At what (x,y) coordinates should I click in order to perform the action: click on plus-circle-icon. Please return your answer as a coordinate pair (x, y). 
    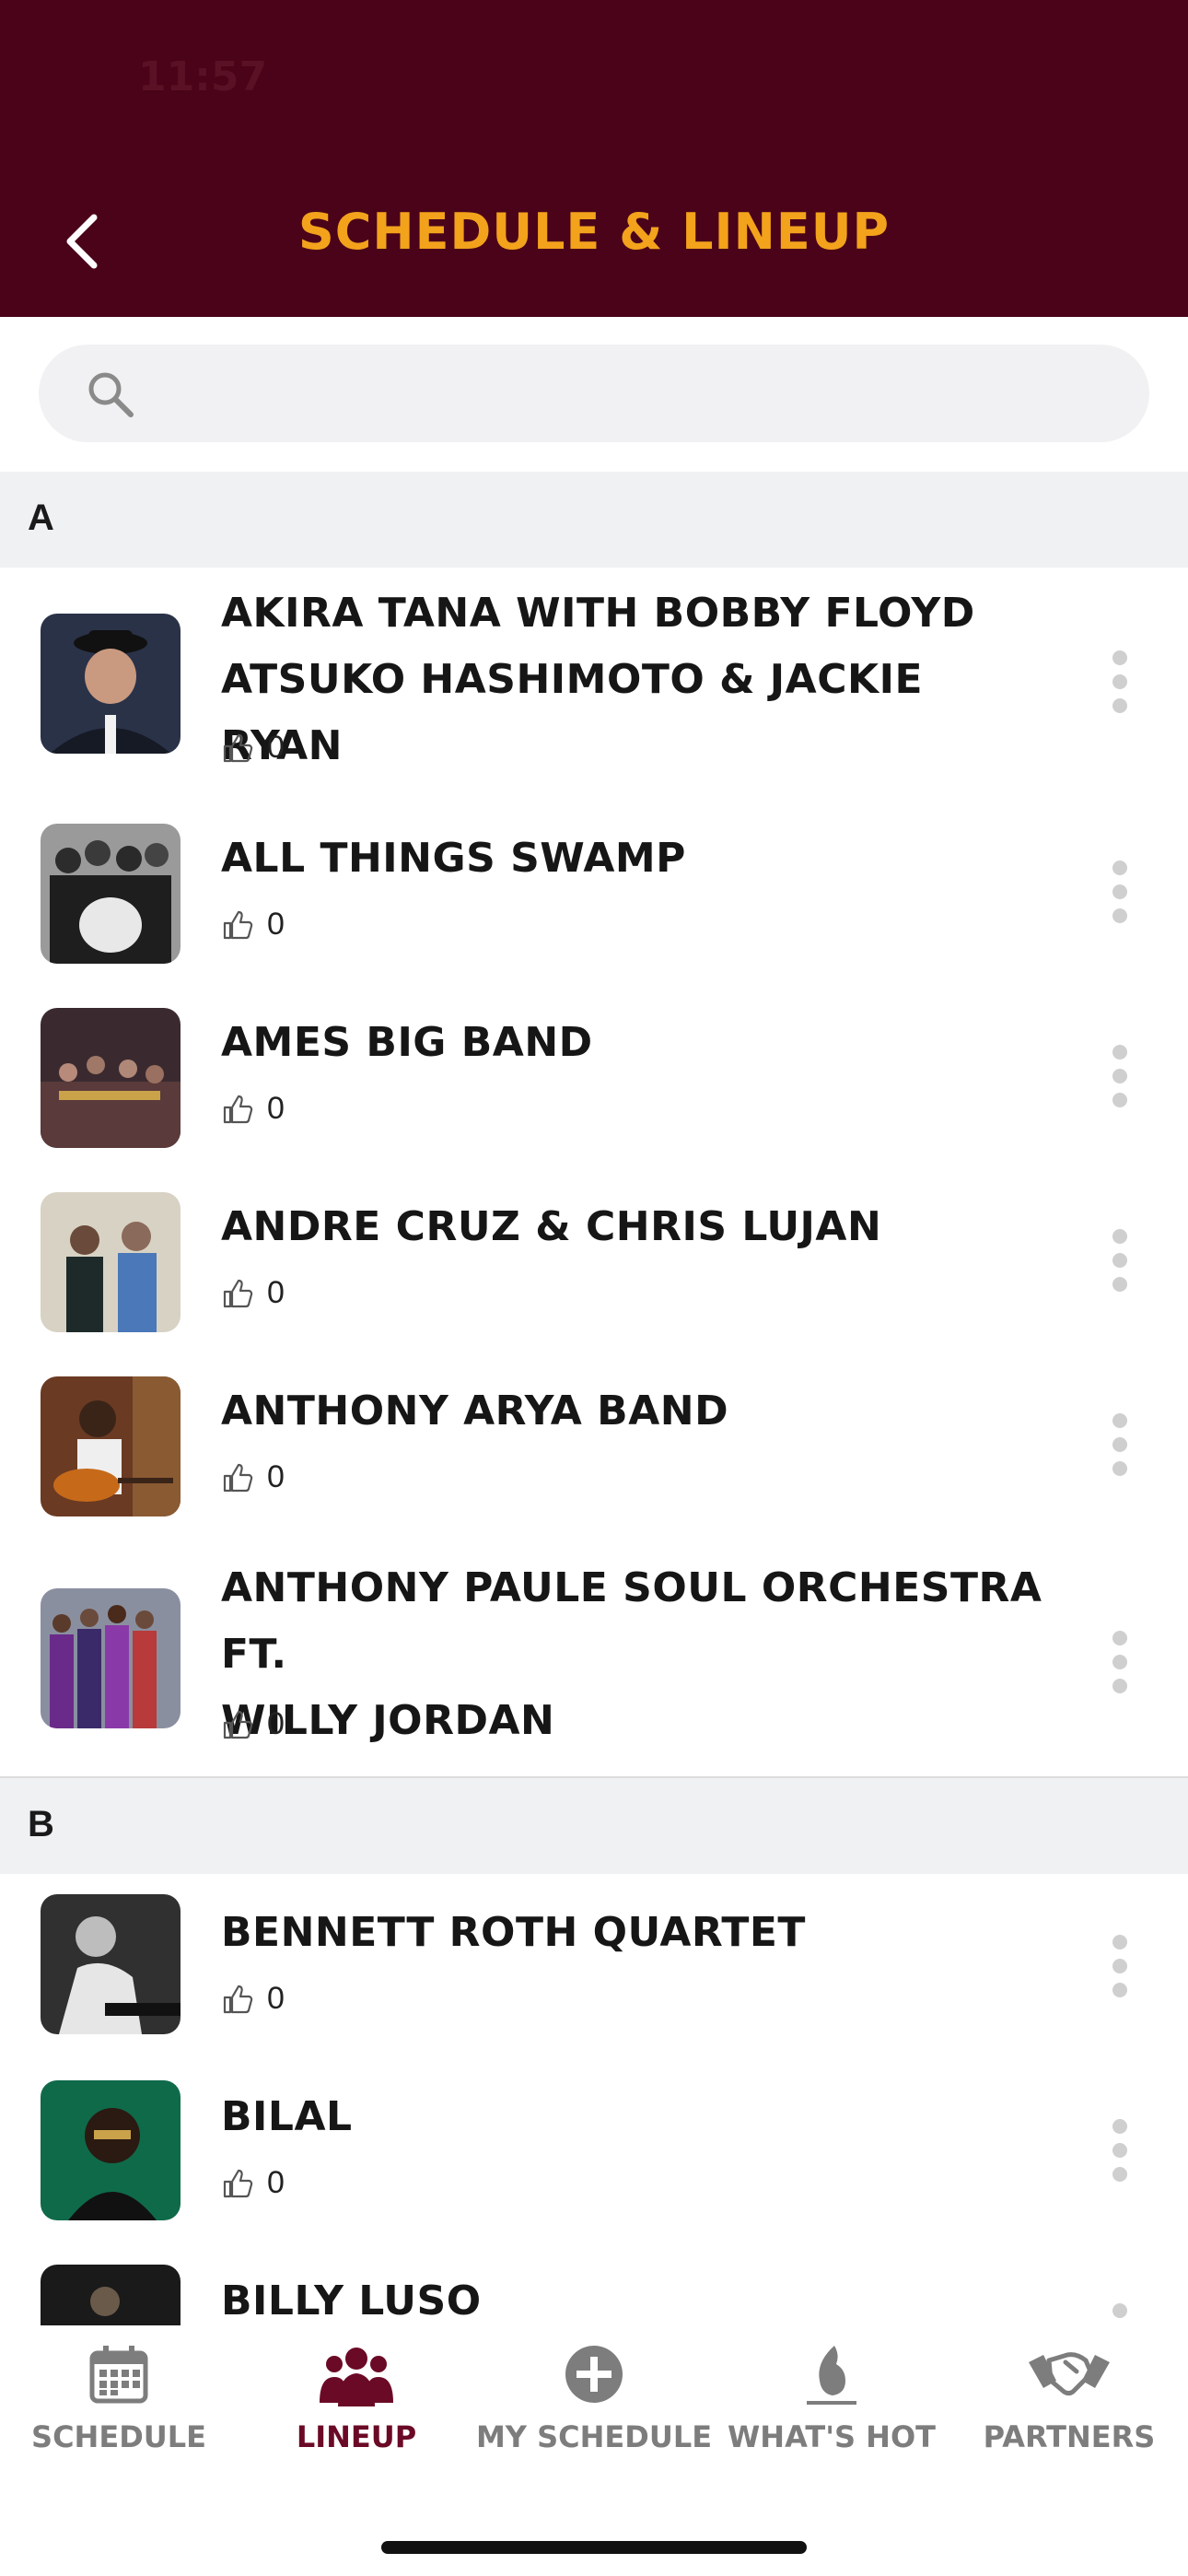
    Looking at the image, I should click on (594, 2374).